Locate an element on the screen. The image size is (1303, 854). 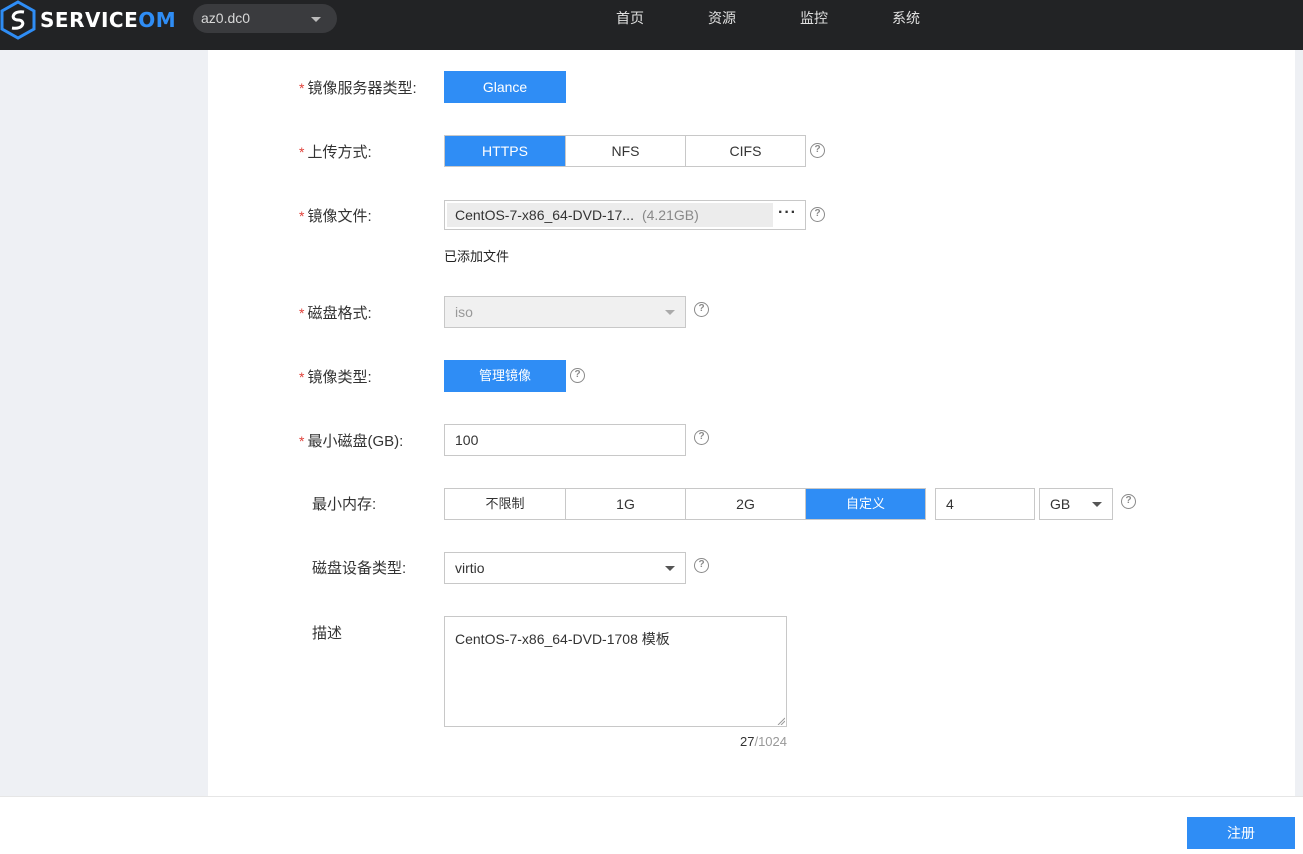
memory-option-unlimited: 不限制 is located at coordinates (505, 504).